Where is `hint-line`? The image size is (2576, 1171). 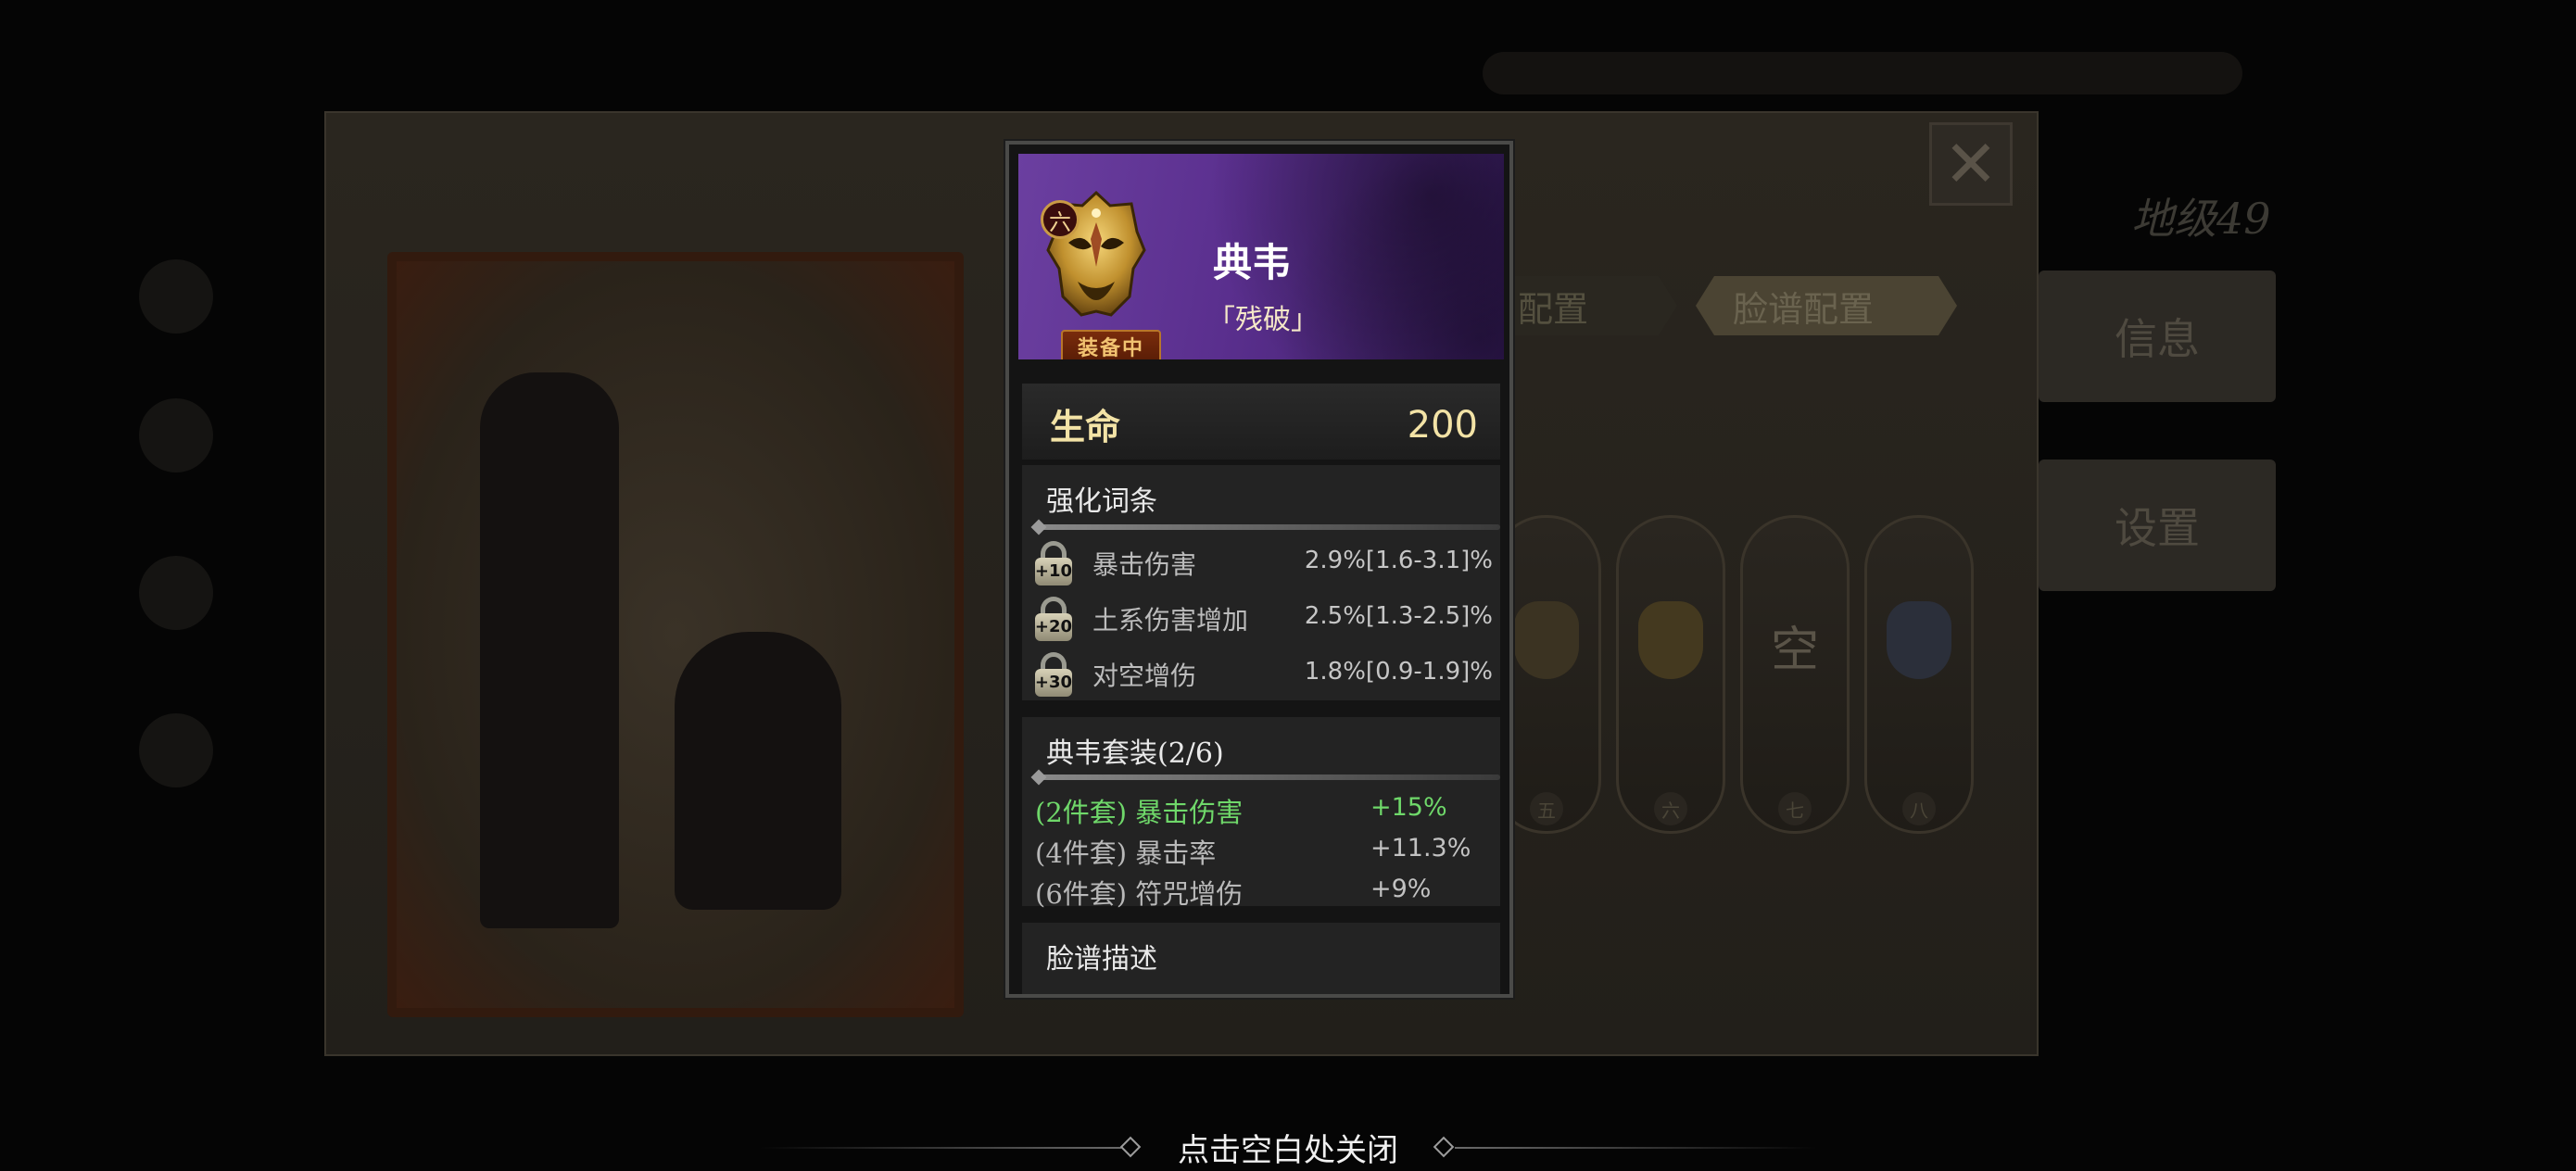
hint-line is located at coordinates (1635, 1148).